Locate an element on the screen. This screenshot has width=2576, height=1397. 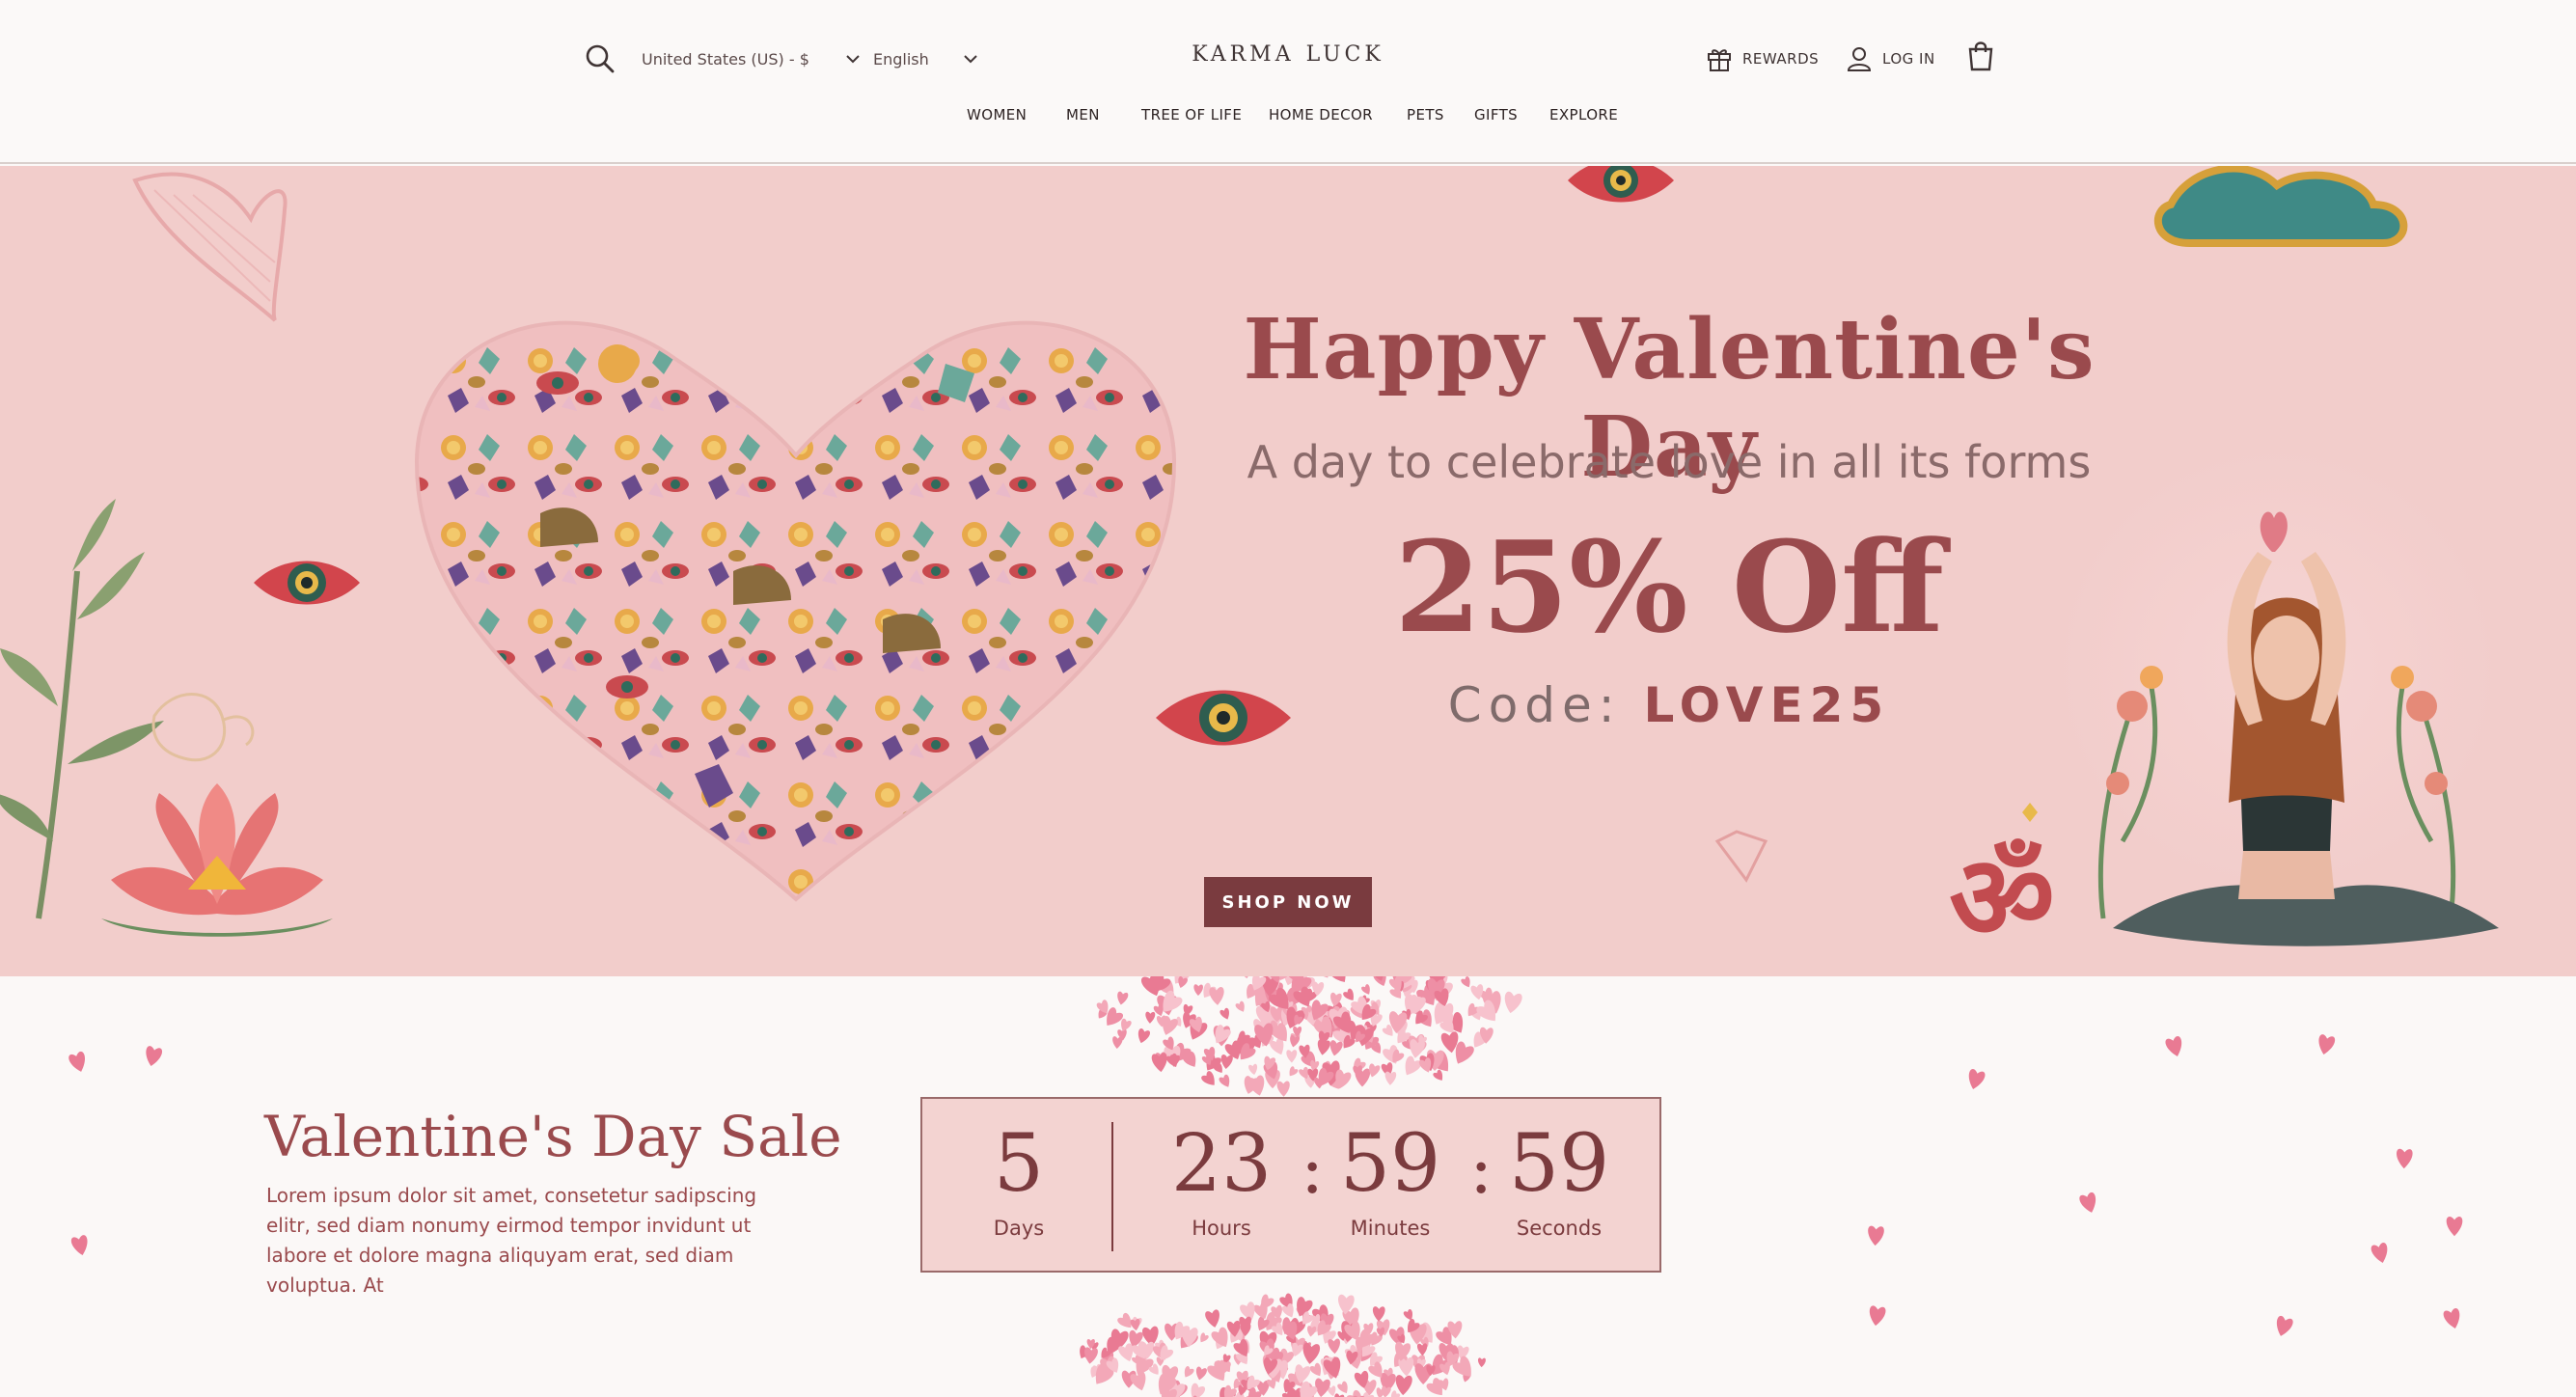
nav-item-women: WOMEN is located at coordinates (997, 114).